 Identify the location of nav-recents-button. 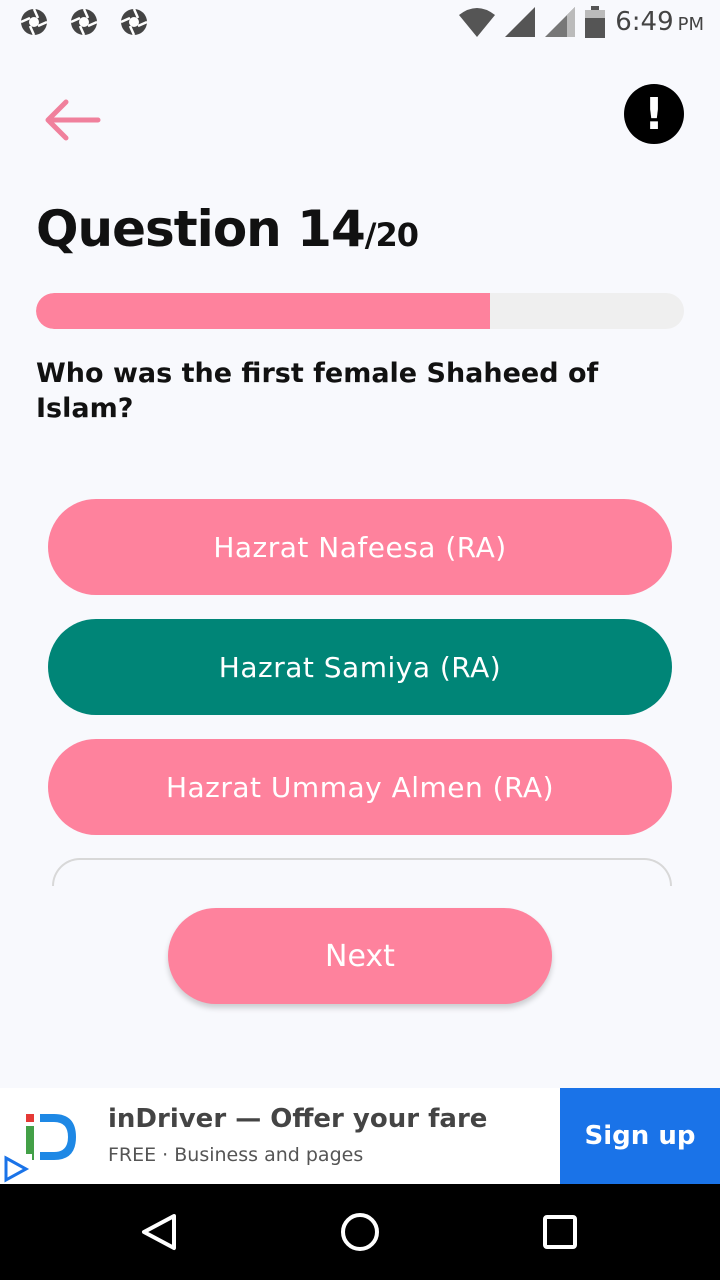
(560, 1232).